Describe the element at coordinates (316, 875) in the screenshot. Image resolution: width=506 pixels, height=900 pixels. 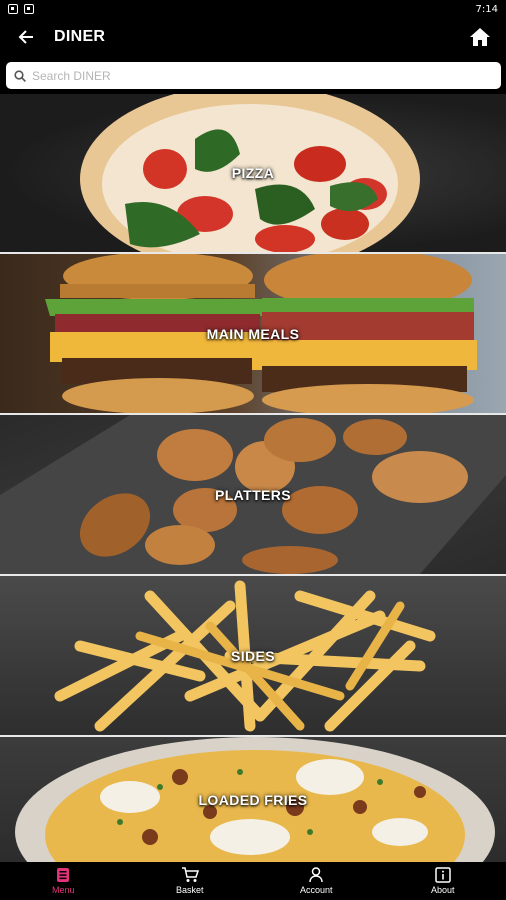
I see `person-icon` at that location.